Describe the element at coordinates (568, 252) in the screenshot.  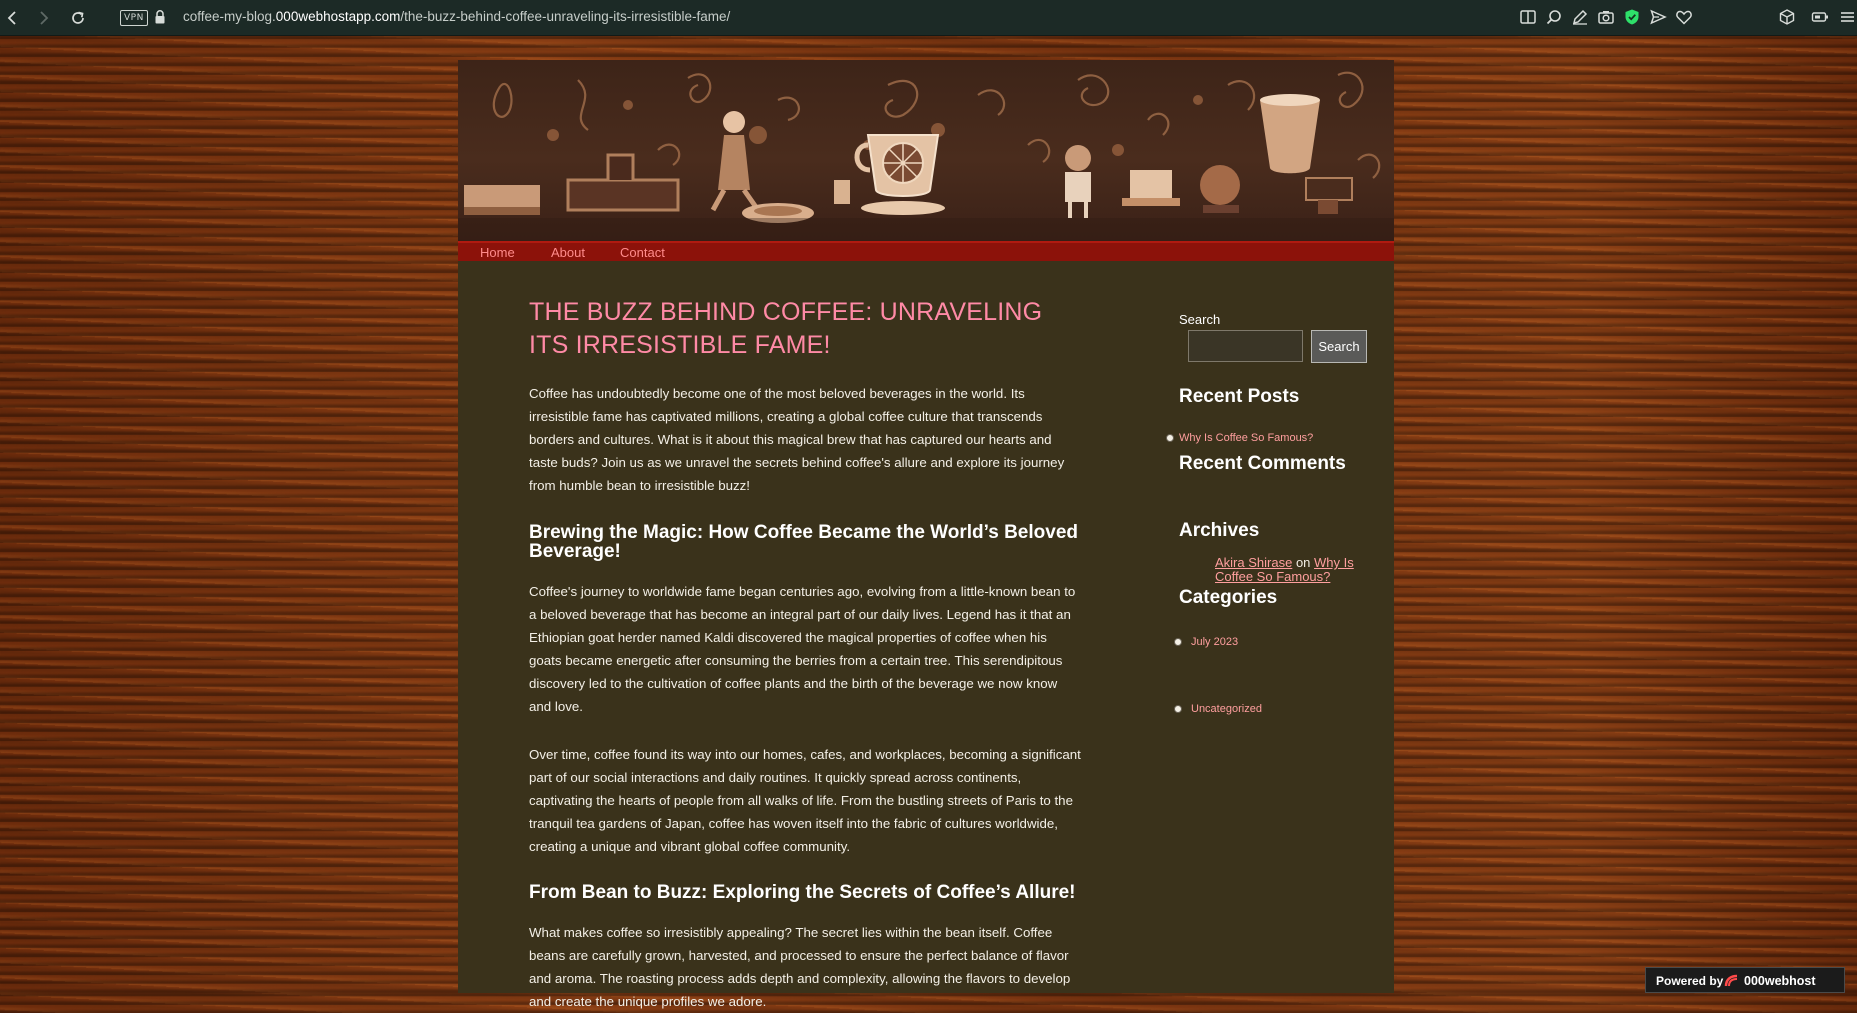
I see `nav-about-link: About` at that location.